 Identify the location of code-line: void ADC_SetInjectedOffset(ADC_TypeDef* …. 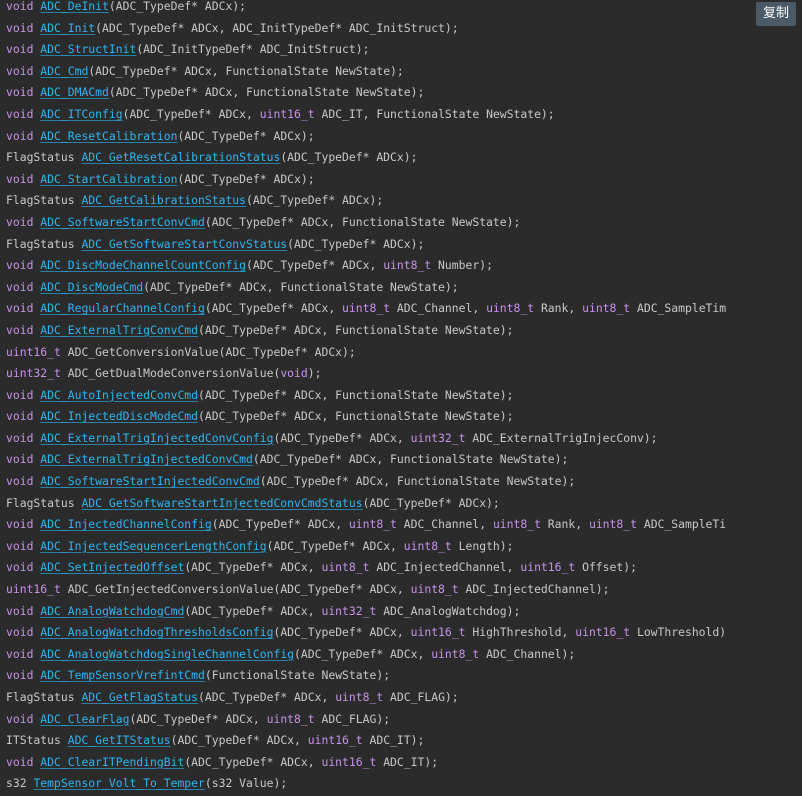
(366, 568).